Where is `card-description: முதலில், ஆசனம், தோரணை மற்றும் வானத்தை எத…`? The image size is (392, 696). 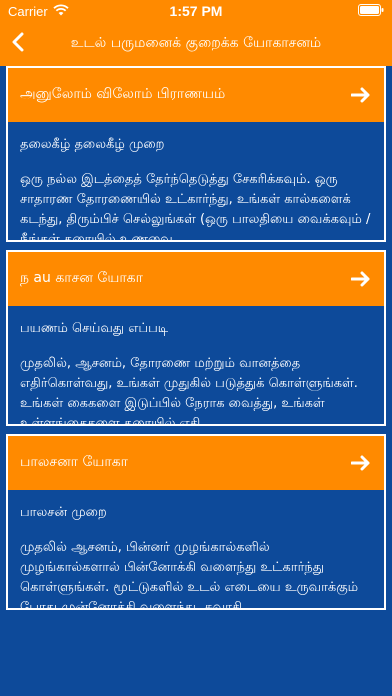
card-description: முதலில், ஆசனம், தோரணை மற்றும் வானத்தை எத… is located at coordinates (189, 391).